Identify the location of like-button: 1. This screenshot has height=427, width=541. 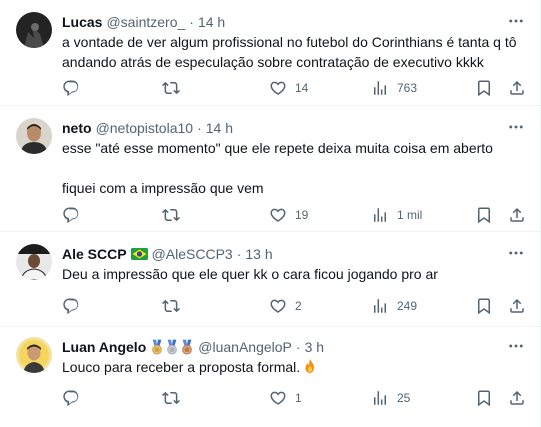
(285, 398).